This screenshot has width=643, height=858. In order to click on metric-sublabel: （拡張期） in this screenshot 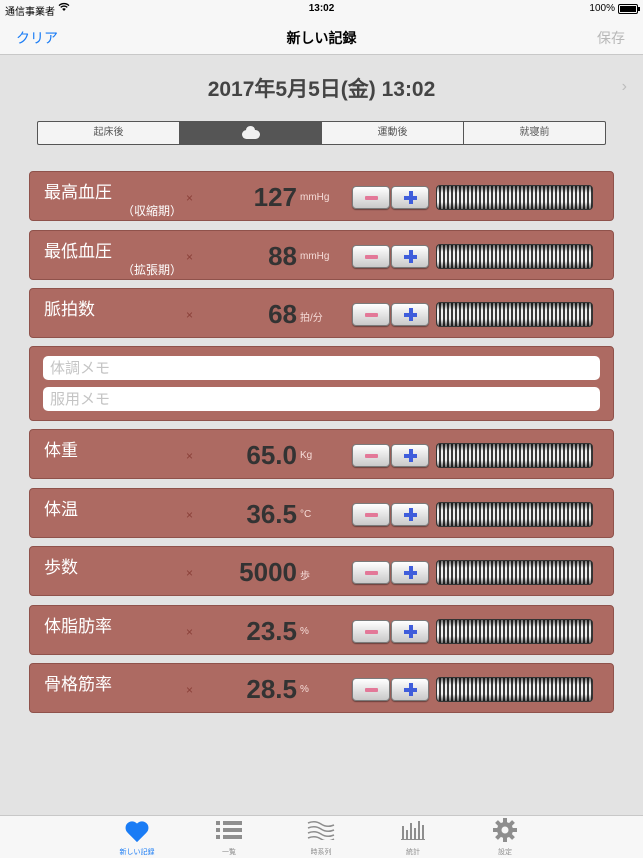, I will do `click(152, 270)`.